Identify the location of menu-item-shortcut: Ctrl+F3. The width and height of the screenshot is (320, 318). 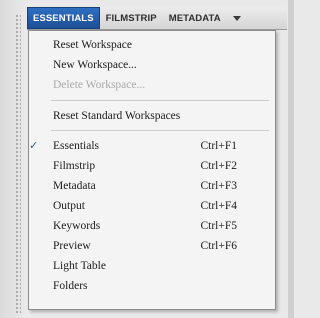
(218, 186).